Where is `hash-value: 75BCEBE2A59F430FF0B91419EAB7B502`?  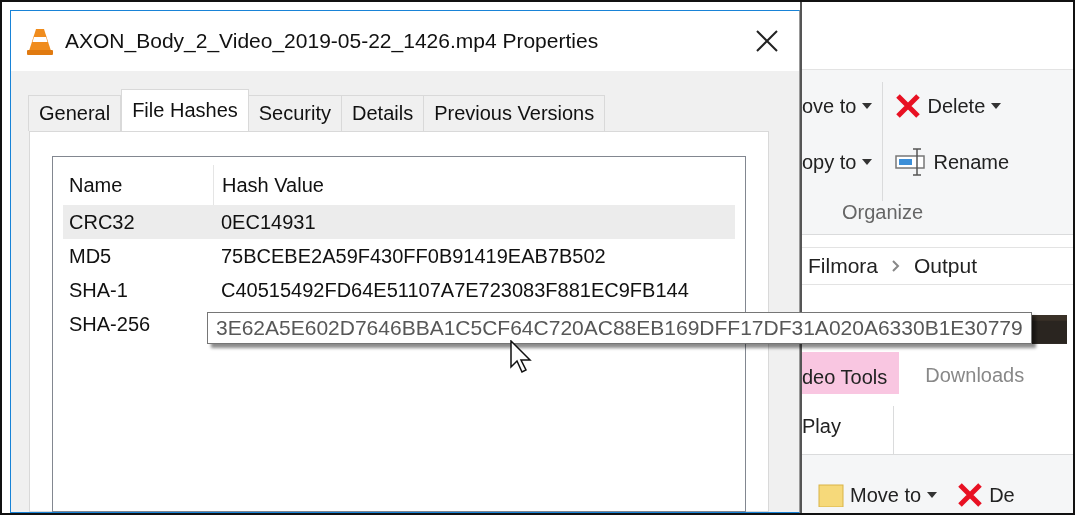
hash-value: 75BCEBE2A59F430FF0B91419EAB7B502 is located at coordinates (413, 256).